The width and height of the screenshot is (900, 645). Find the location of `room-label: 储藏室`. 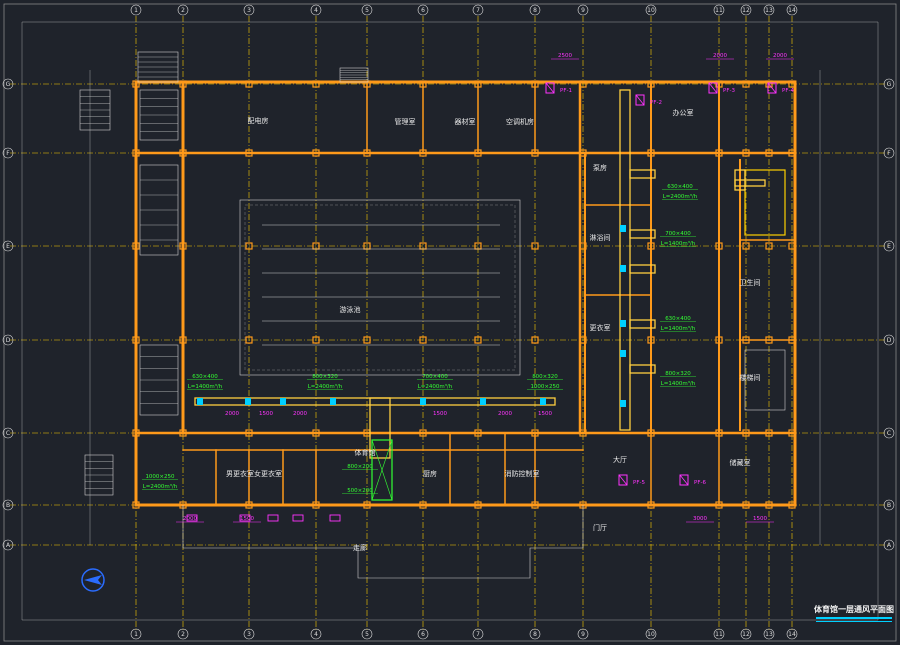

room-label: 储藏室 is located at coordinates (740, 462).